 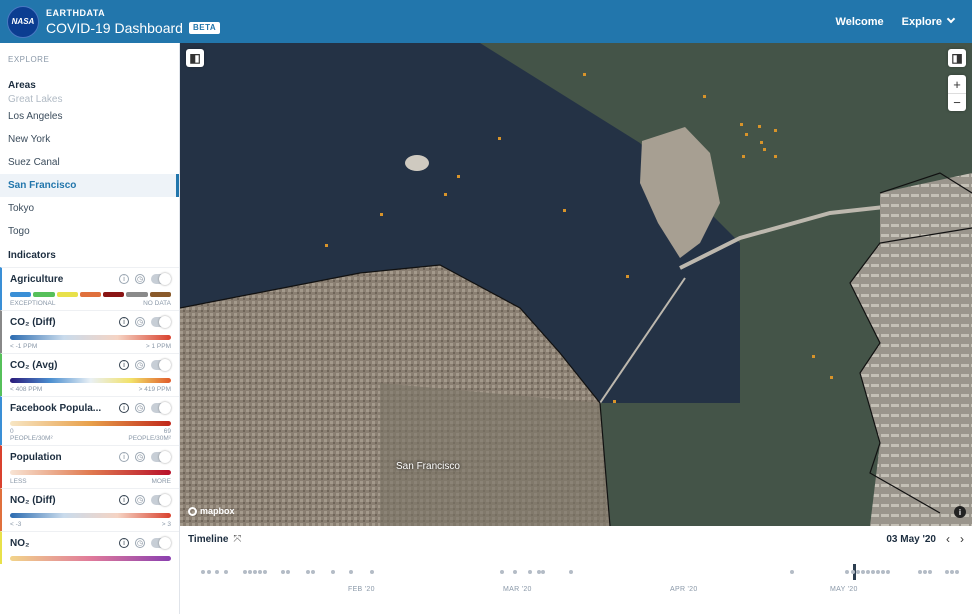 What do you see at coordinates (158, 346) in the screenshot?
I see `legend-high: > 1 PPM` at bounding box center [158, 346].